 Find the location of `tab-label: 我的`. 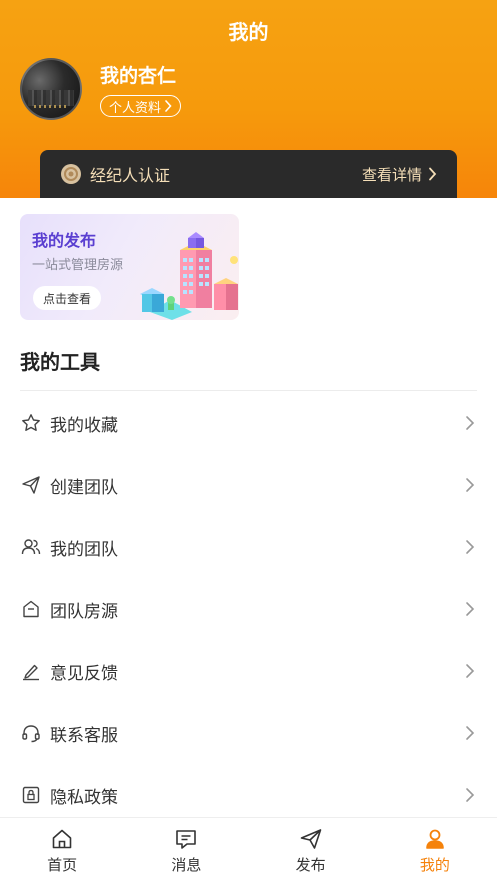

tab-label: 我的 is located at coordinates (434, 865).